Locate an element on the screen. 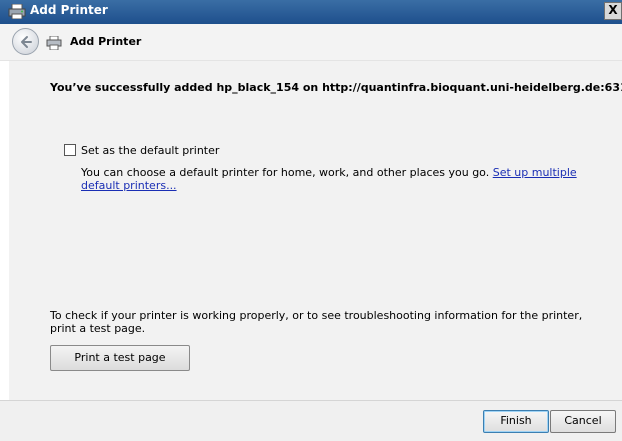 The height and width of the screenshot is (441, 622). close-icon: X is located at coordinates (613, 10).